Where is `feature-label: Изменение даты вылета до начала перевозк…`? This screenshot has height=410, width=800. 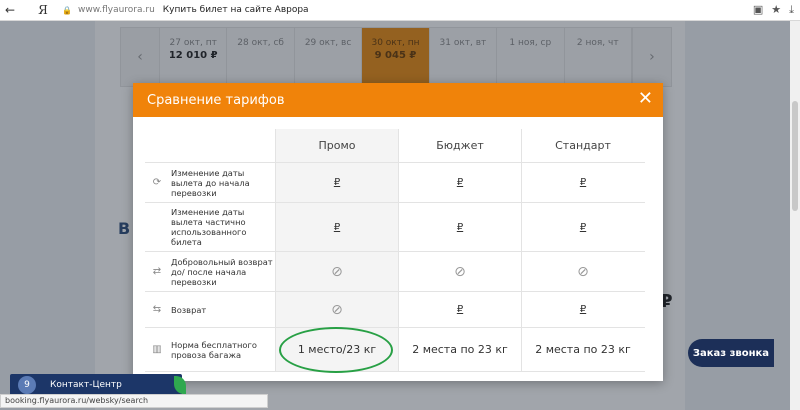 feature-label: Изменение даты вылета до начала перевозк… is located at coordinates (210, 182).